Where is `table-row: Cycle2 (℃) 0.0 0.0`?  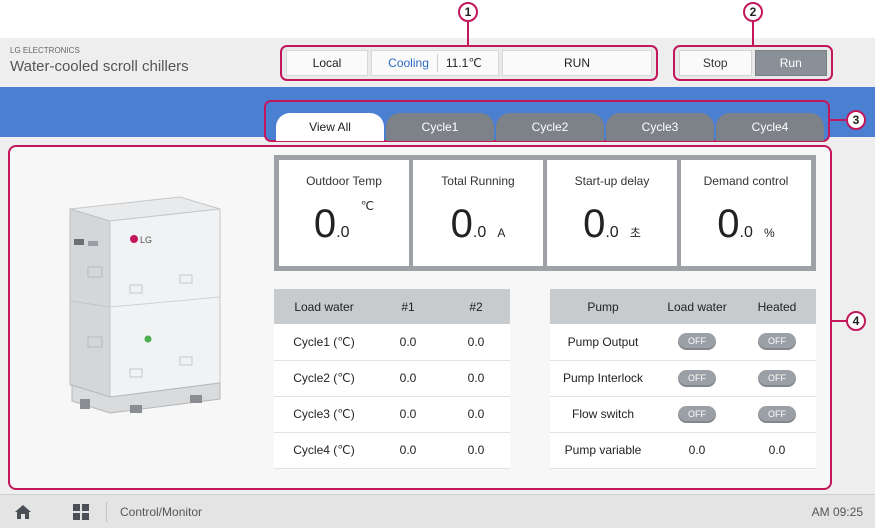 table-row: Cycle2 (℃) 0.0 0.0 is located at coordinates (392, 378).